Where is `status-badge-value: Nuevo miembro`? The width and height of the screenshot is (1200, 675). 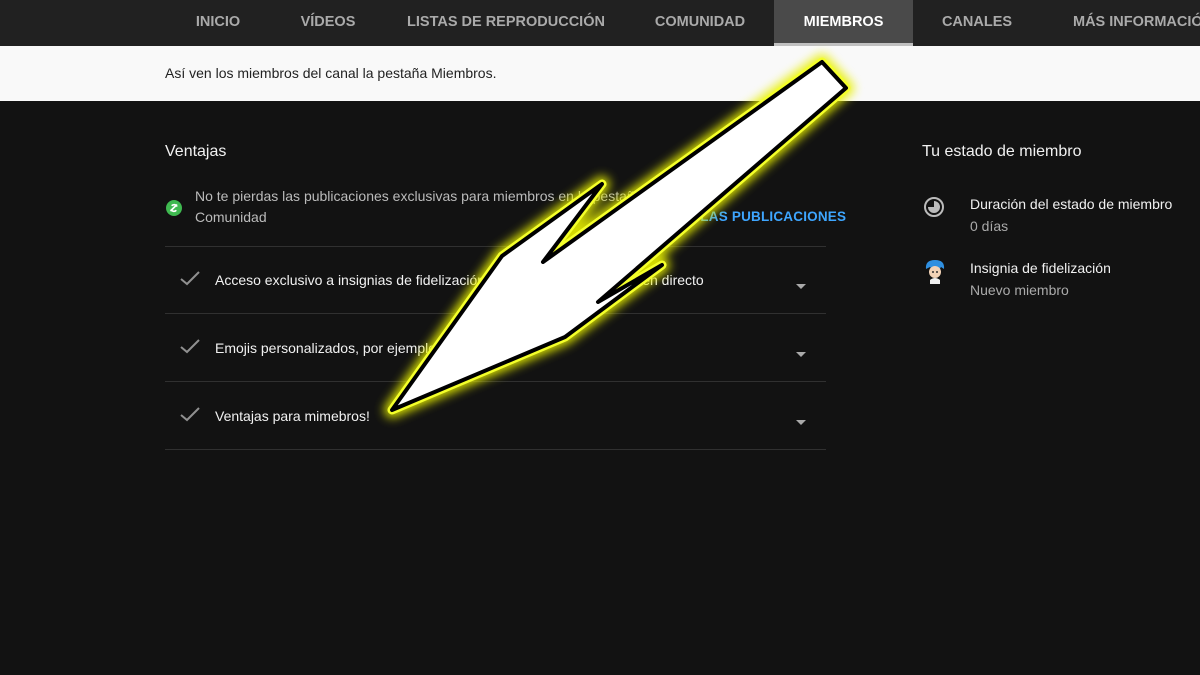 status-badge-value: Nuevo miembro is located at coordinates (1019, 290).